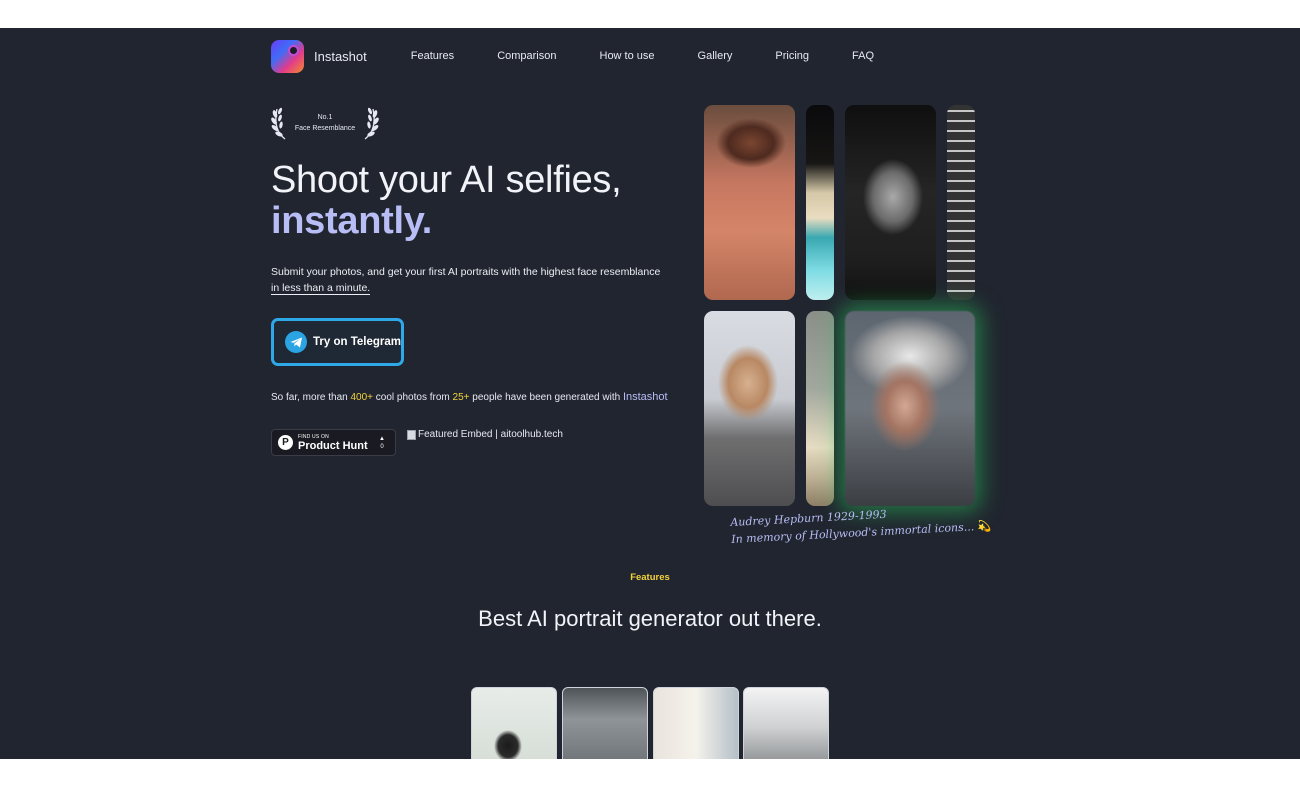 The width and height of the screenshot is (1300, 788). What do you see at coordinates (490, 434) in the screenshot?
I see `embed-alt-text: Featured Embed | aitoolhub.tech` at bounding box center [490, 434].